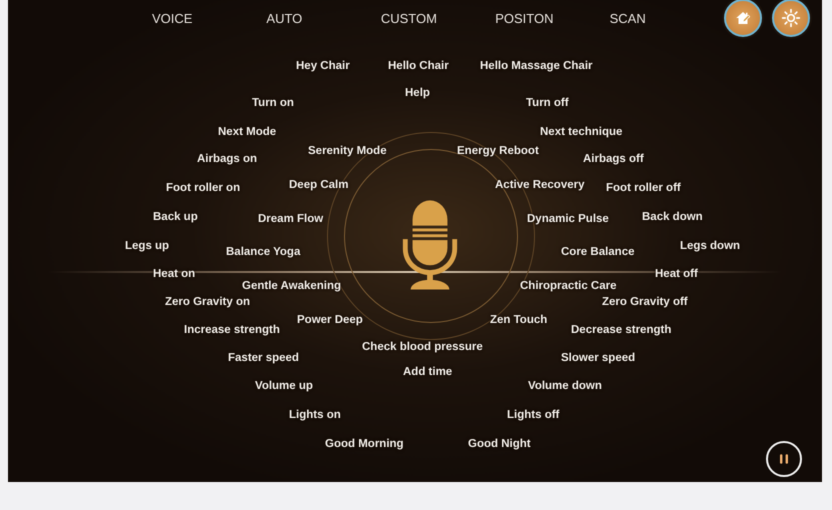  What do you see at coordinates (247, 132) in the screenshot?
I see `voice-command: Next Mode` at bounding box center [247, 132].